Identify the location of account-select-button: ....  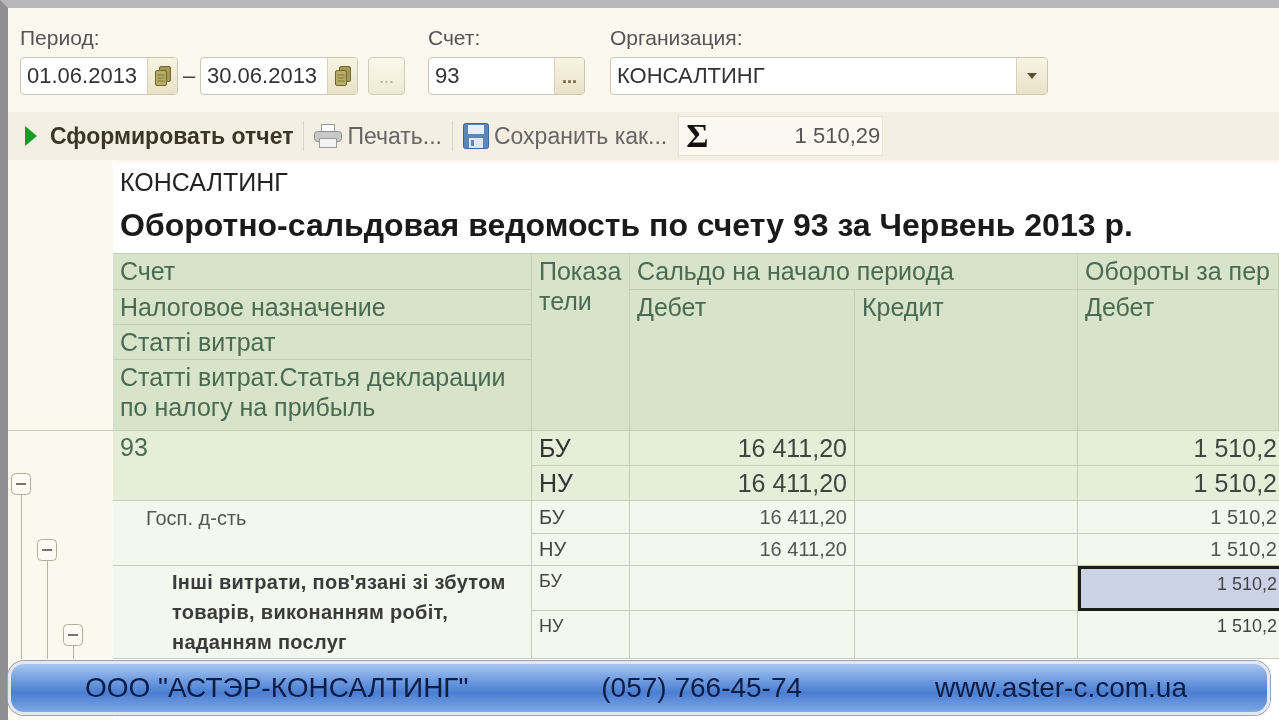
(569, 76).